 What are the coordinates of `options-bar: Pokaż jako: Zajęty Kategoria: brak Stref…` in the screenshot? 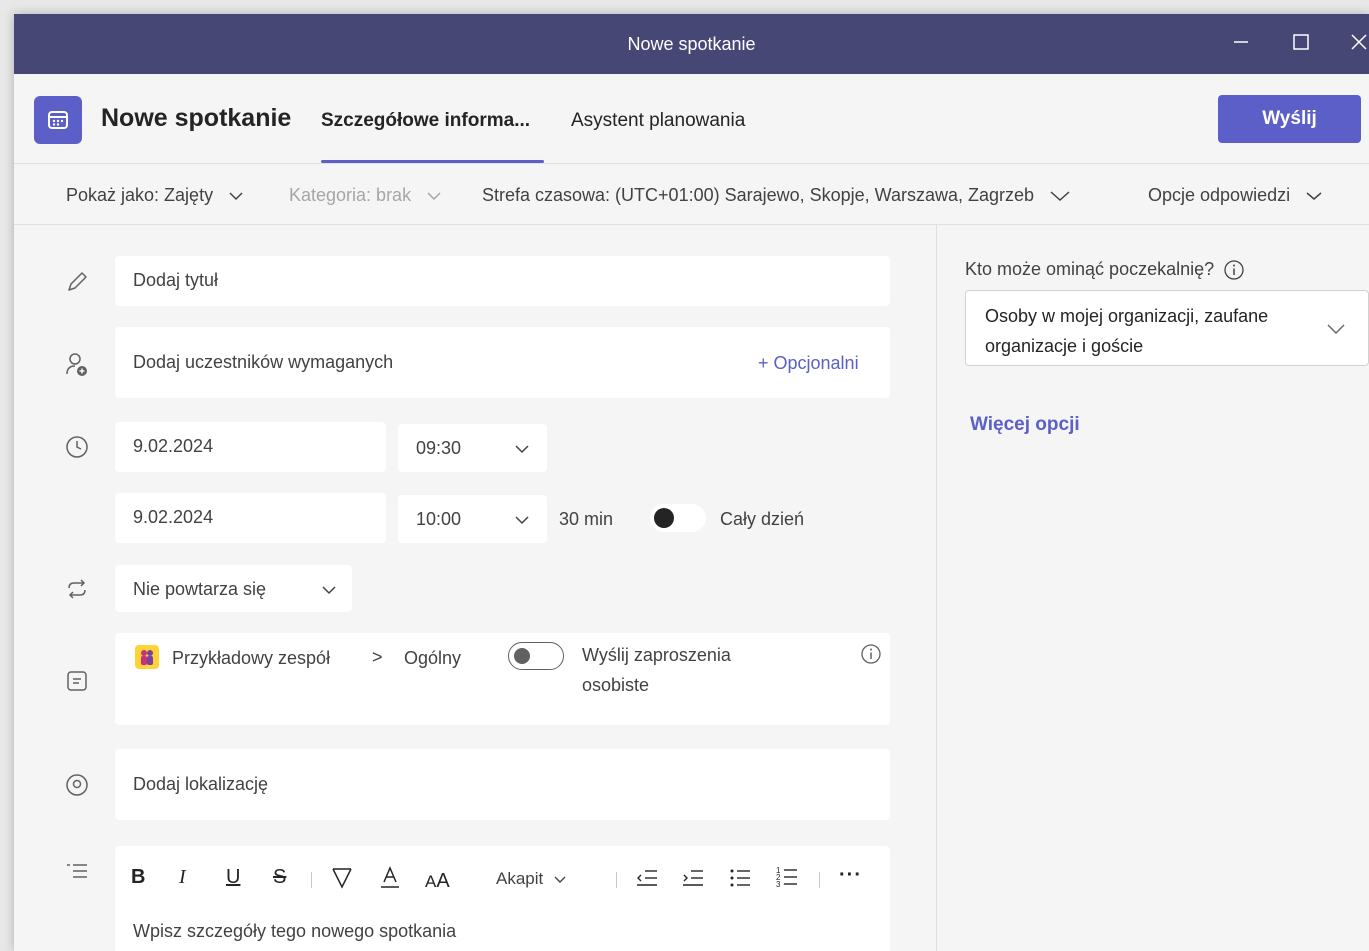 It's located at (691, 195).